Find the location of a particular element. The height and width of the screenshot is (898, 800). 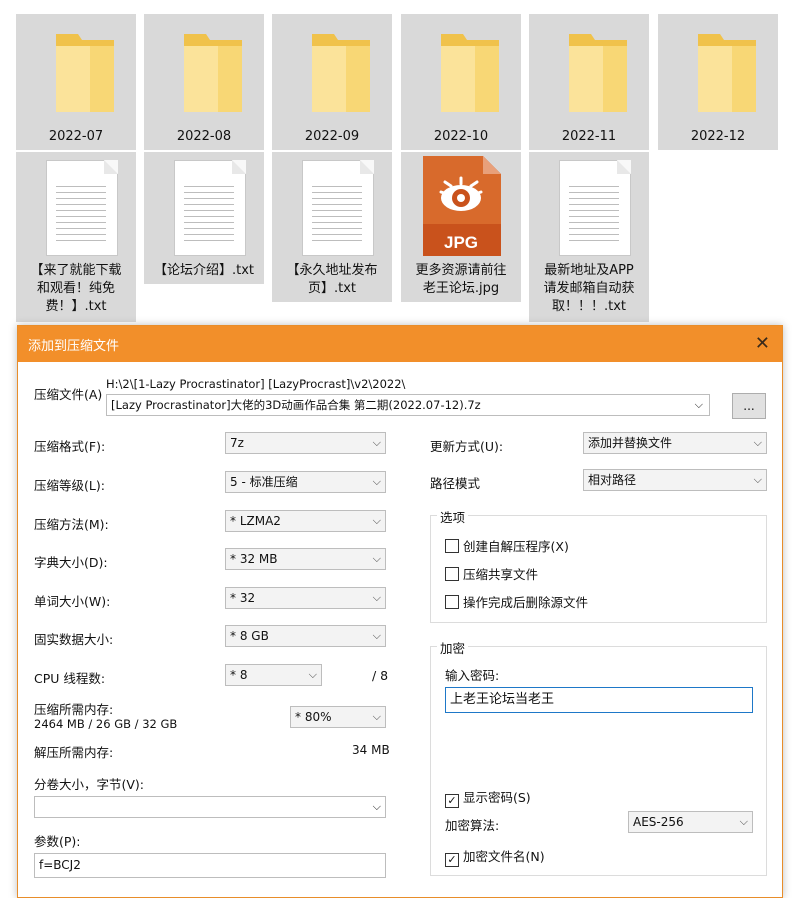

cpu-select: * 8 ⌵ is located at coordinates (273, 675).